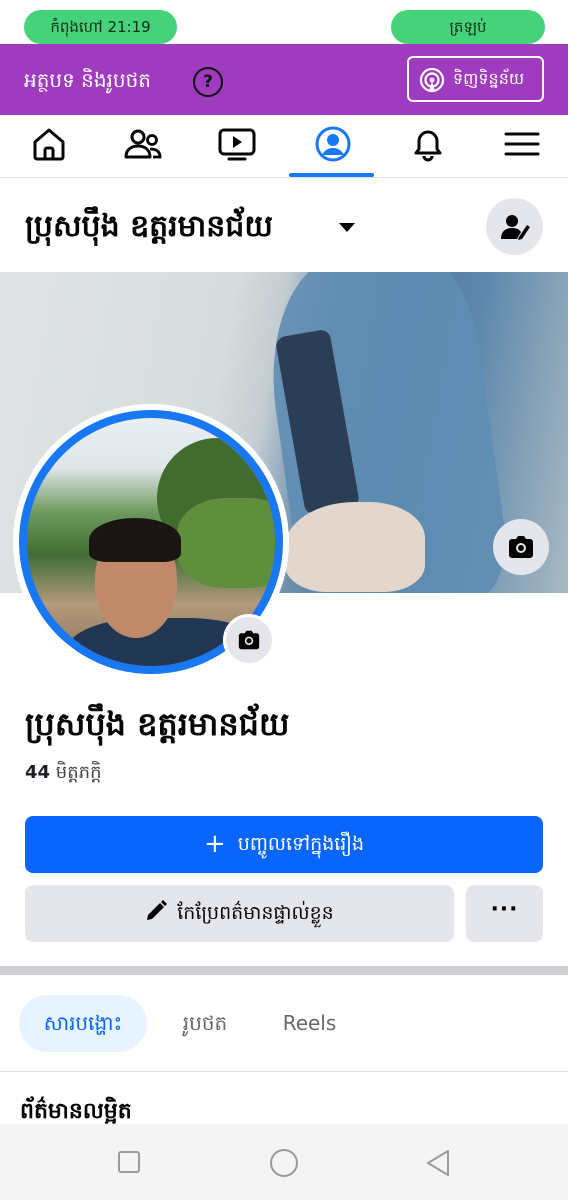 This screenshot has height=1200, width=568. I want to click on status-bar: កំពុងហៅ 21:19 ត្រឡប់, so click(284, 22).